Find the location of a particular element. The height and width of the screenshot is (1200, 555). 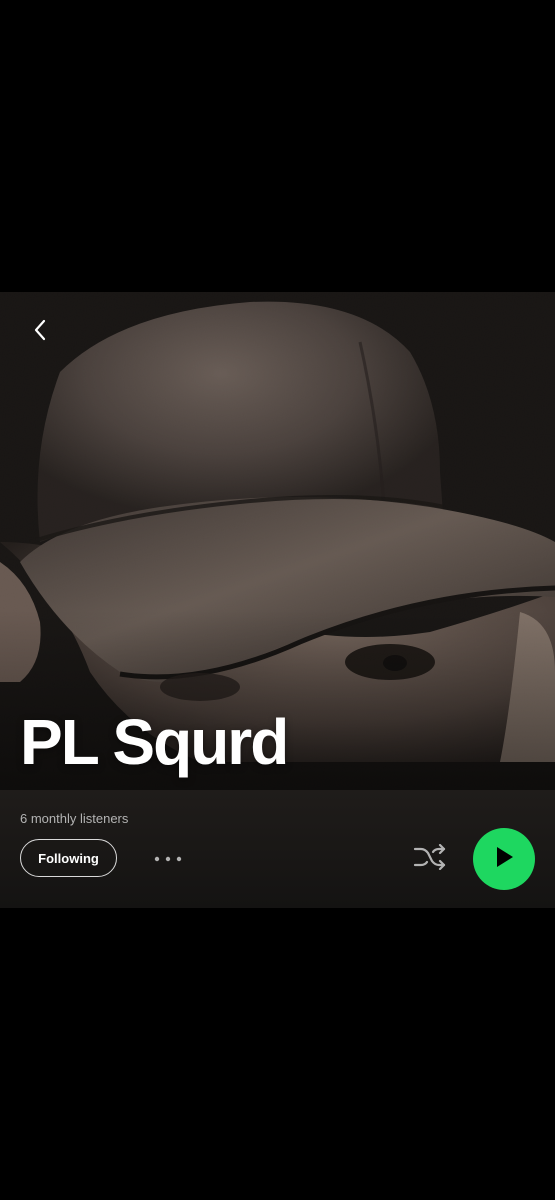

back-button is located at coordinates (40, 332).